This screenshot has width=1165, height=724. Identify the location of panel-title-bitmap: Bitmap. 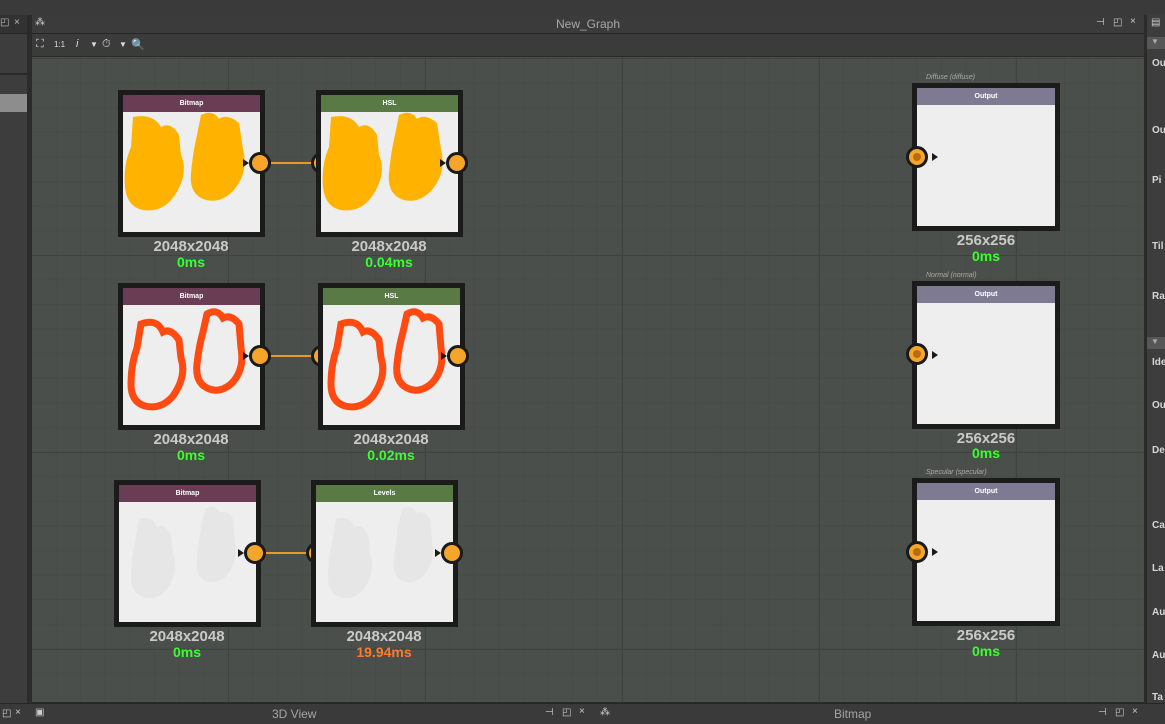
(852, 714).